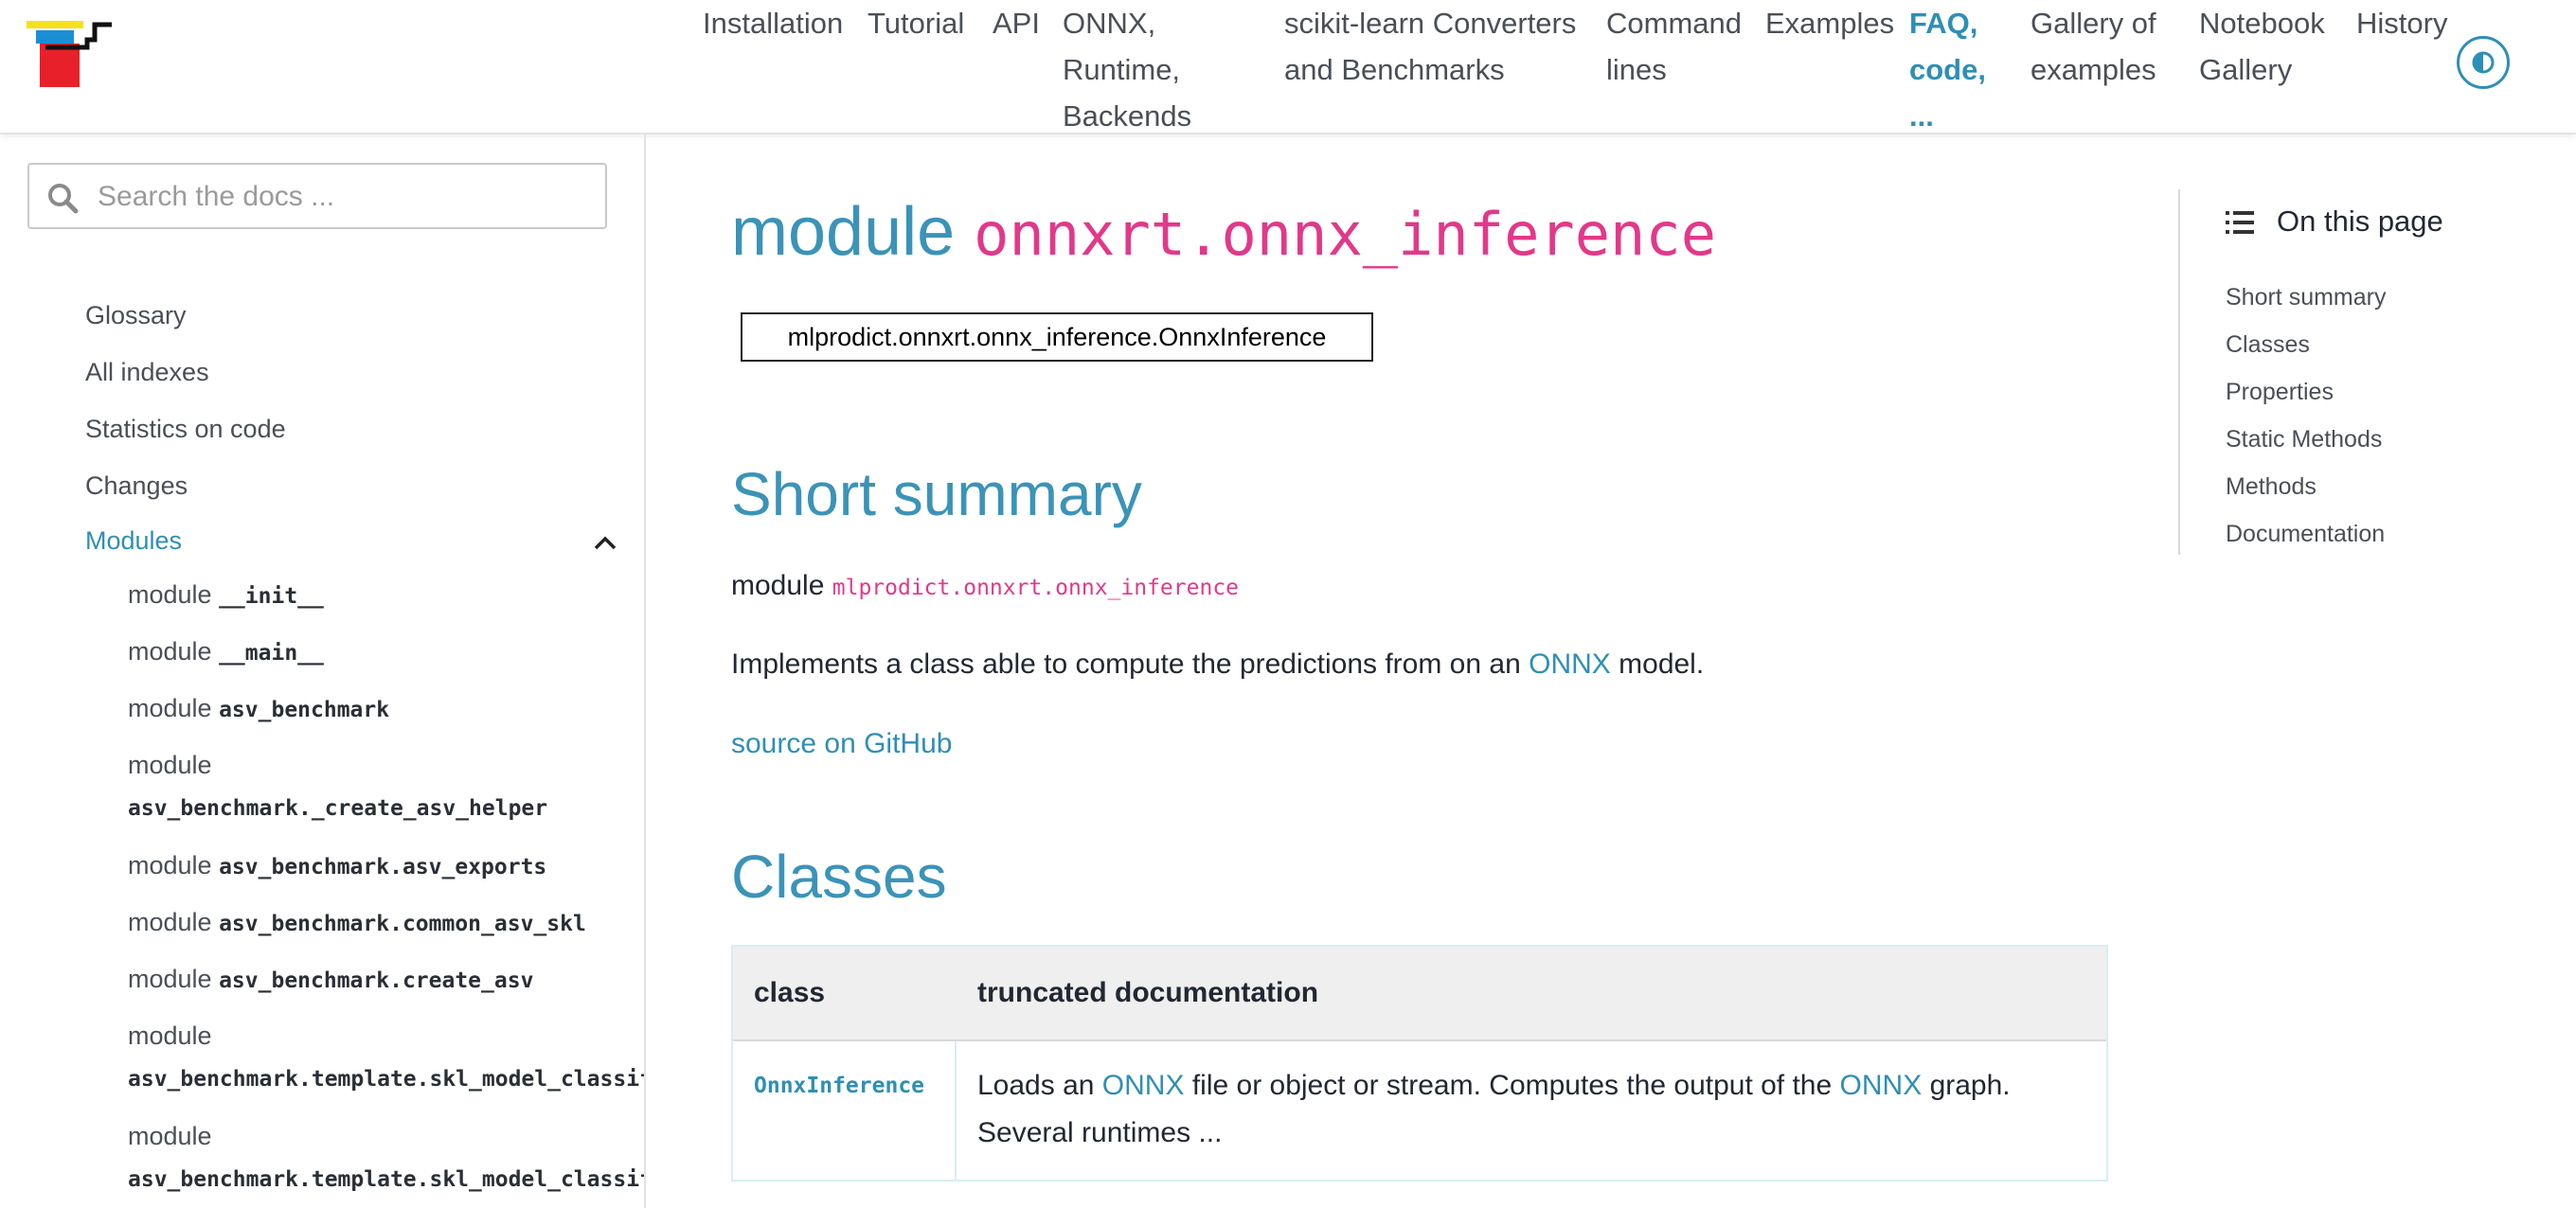 The width and height of the screenshot is (2576, 1208). What do you see at coordinates (841, 744) in the screenshot?
I see `source-on-github-link: source on GitHub` at bounding box center [841, 744].